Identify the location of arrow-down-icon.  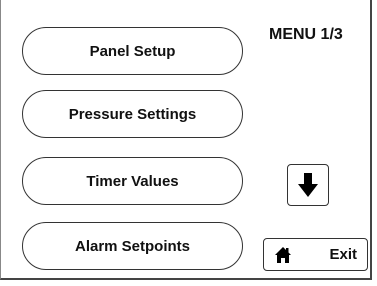
(308, 185).